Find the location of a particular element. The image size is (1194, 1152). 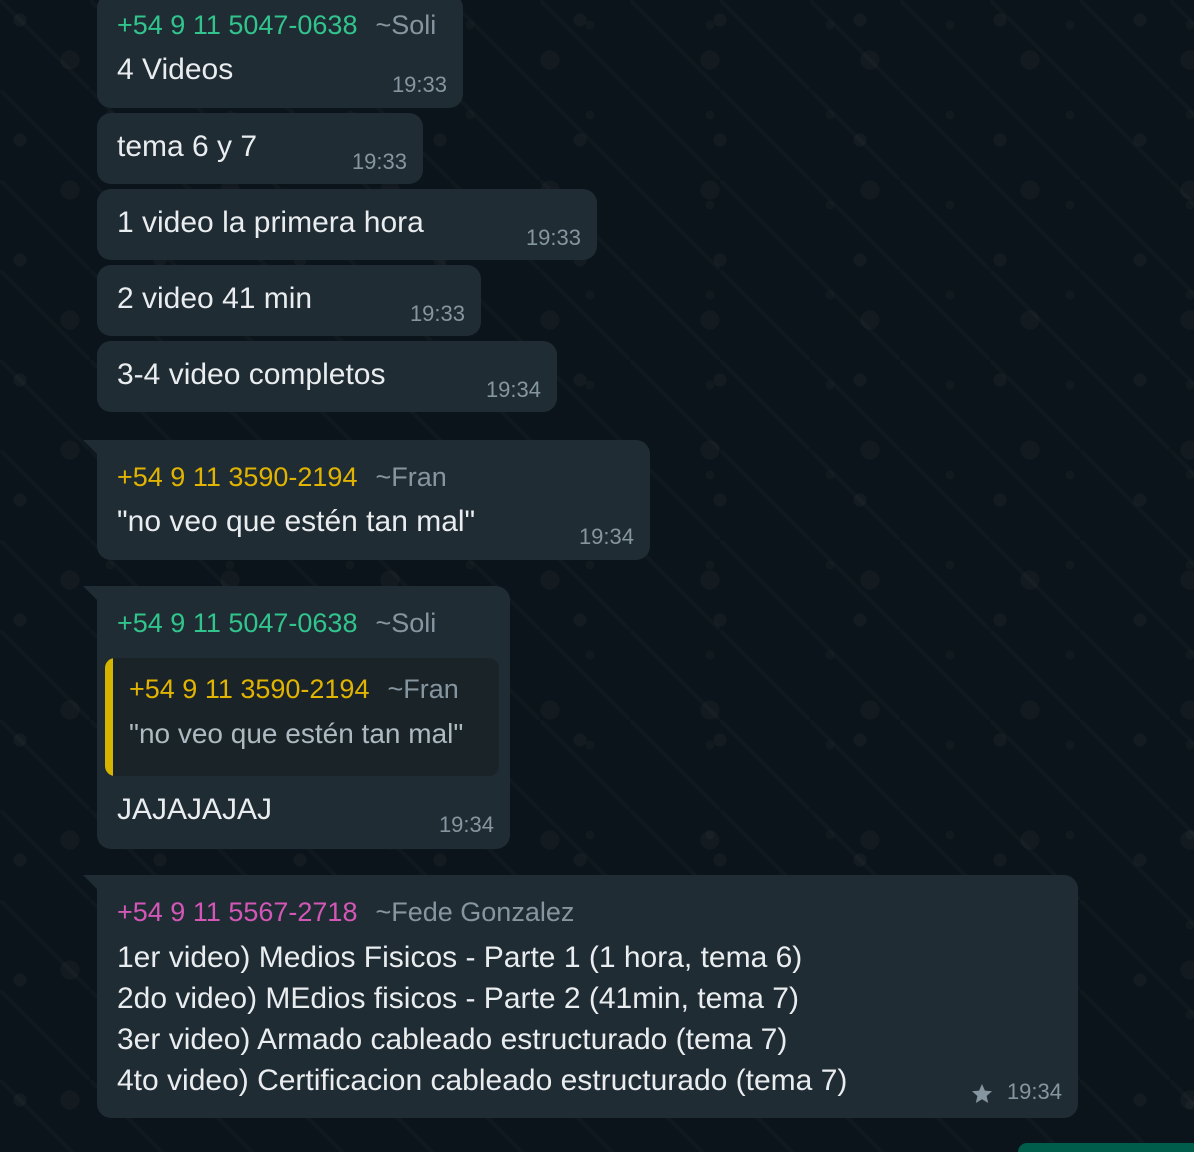

sender-alias: ~Fede Gonzalez is located at coordinates (475, 912).